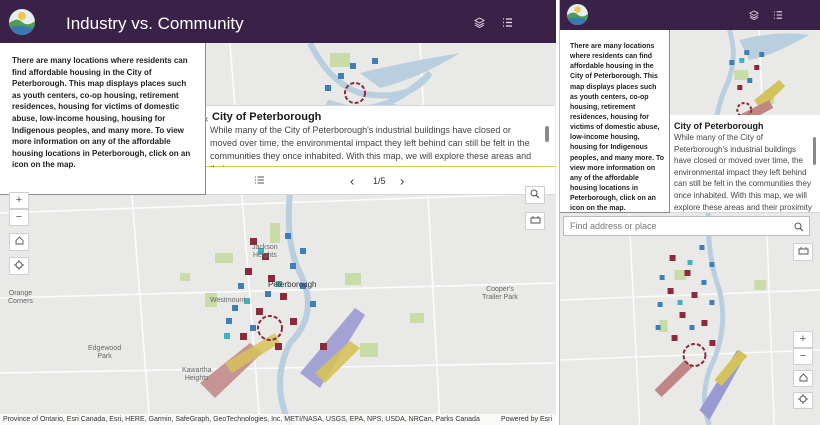  What do you see at coordinates (228, 300) in the screenshot?
I see `place-label-westmount: Westmount` at bounding box center [228, 300].